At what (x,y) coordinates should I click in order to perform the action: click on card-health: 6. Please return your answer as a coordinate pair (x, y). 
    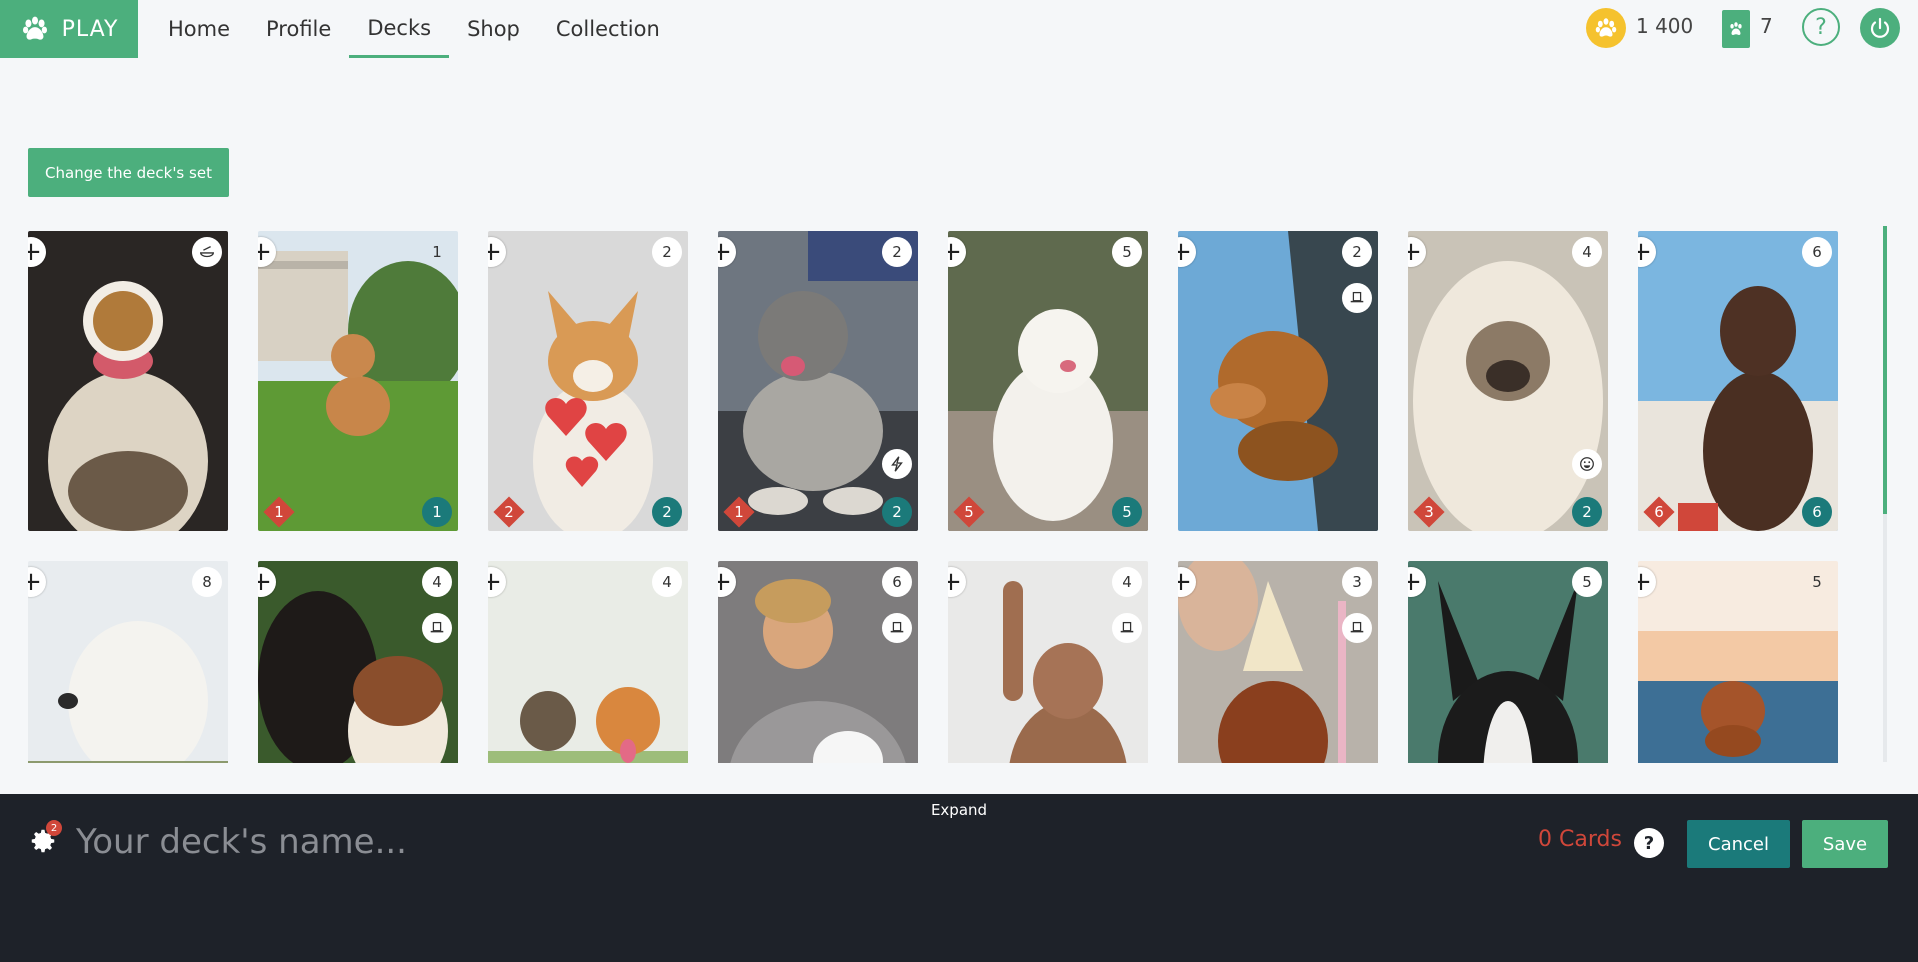
    Looking at the image, I should click on (1817, 512).